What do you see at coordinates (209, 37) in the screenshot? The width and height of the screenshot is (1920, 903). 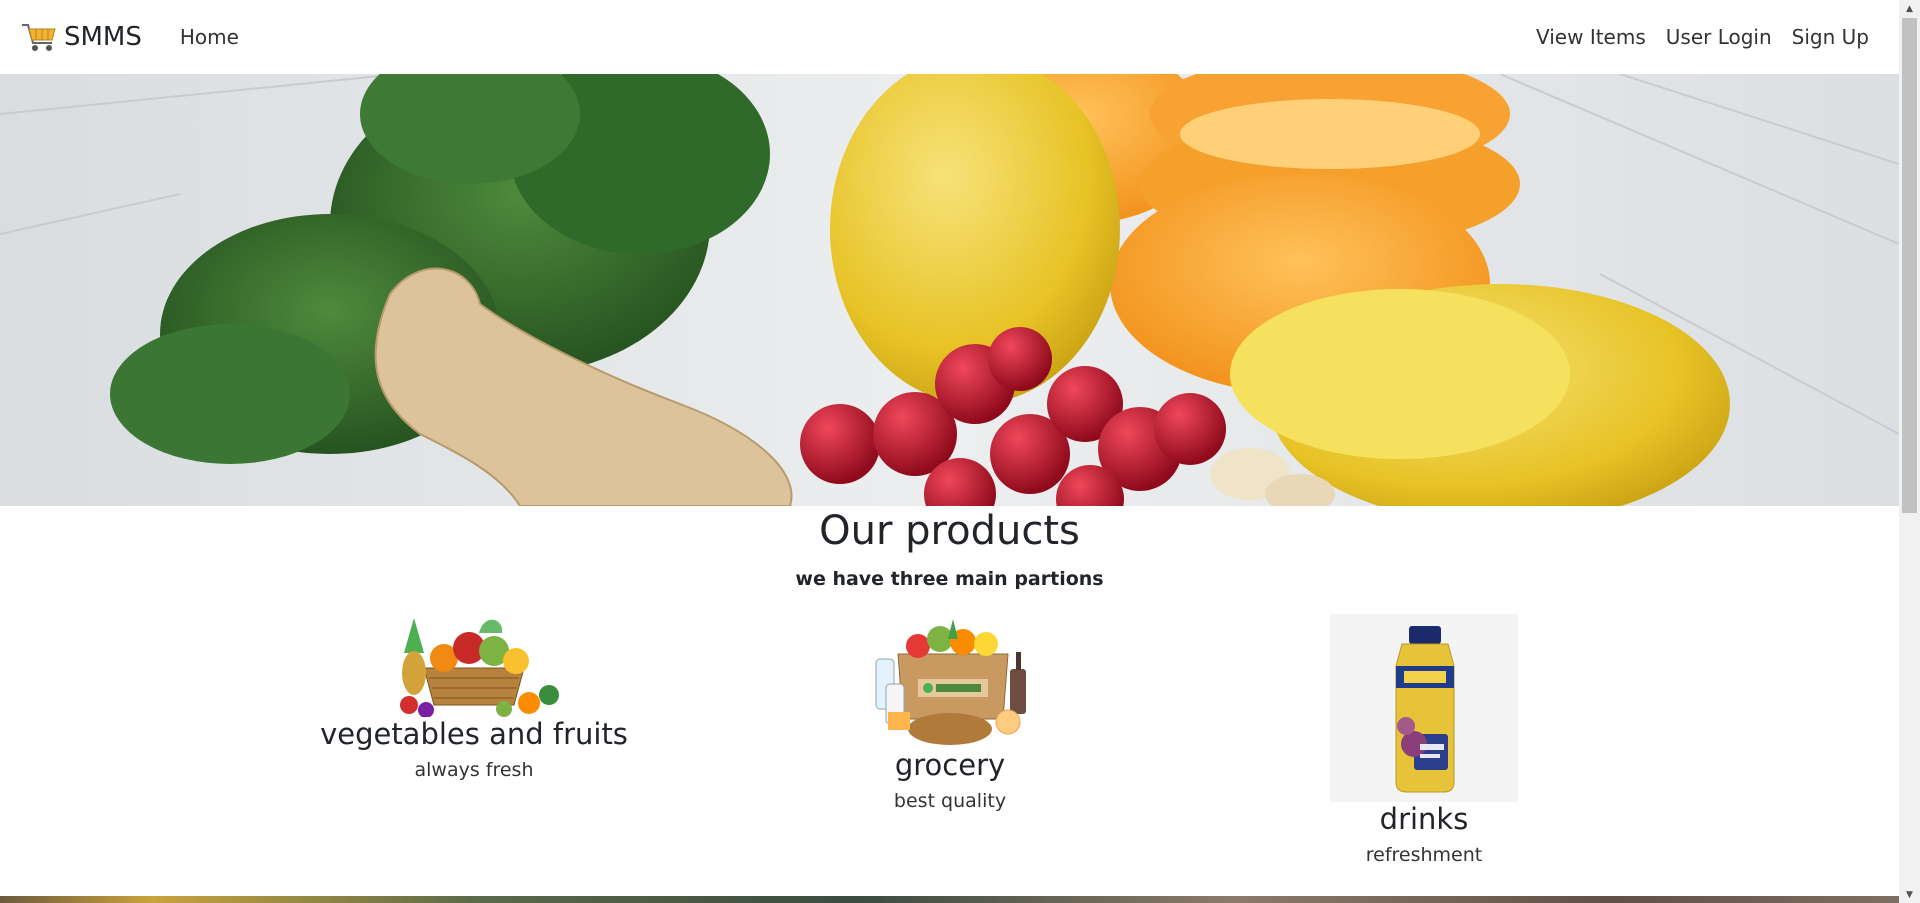 I see `nav-home-link: Home` at bounding box center [209, 37].